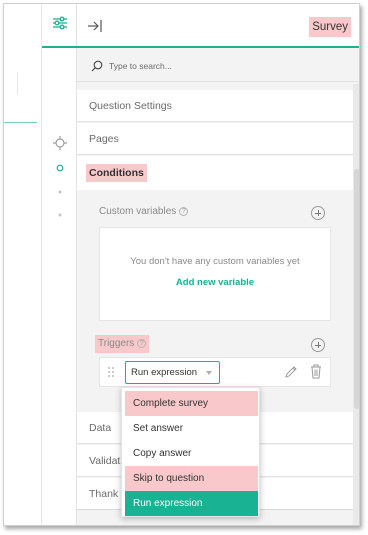 This screenshot has height=535, width=368. I want to click on collapse-panel-button, so click(95, 26).